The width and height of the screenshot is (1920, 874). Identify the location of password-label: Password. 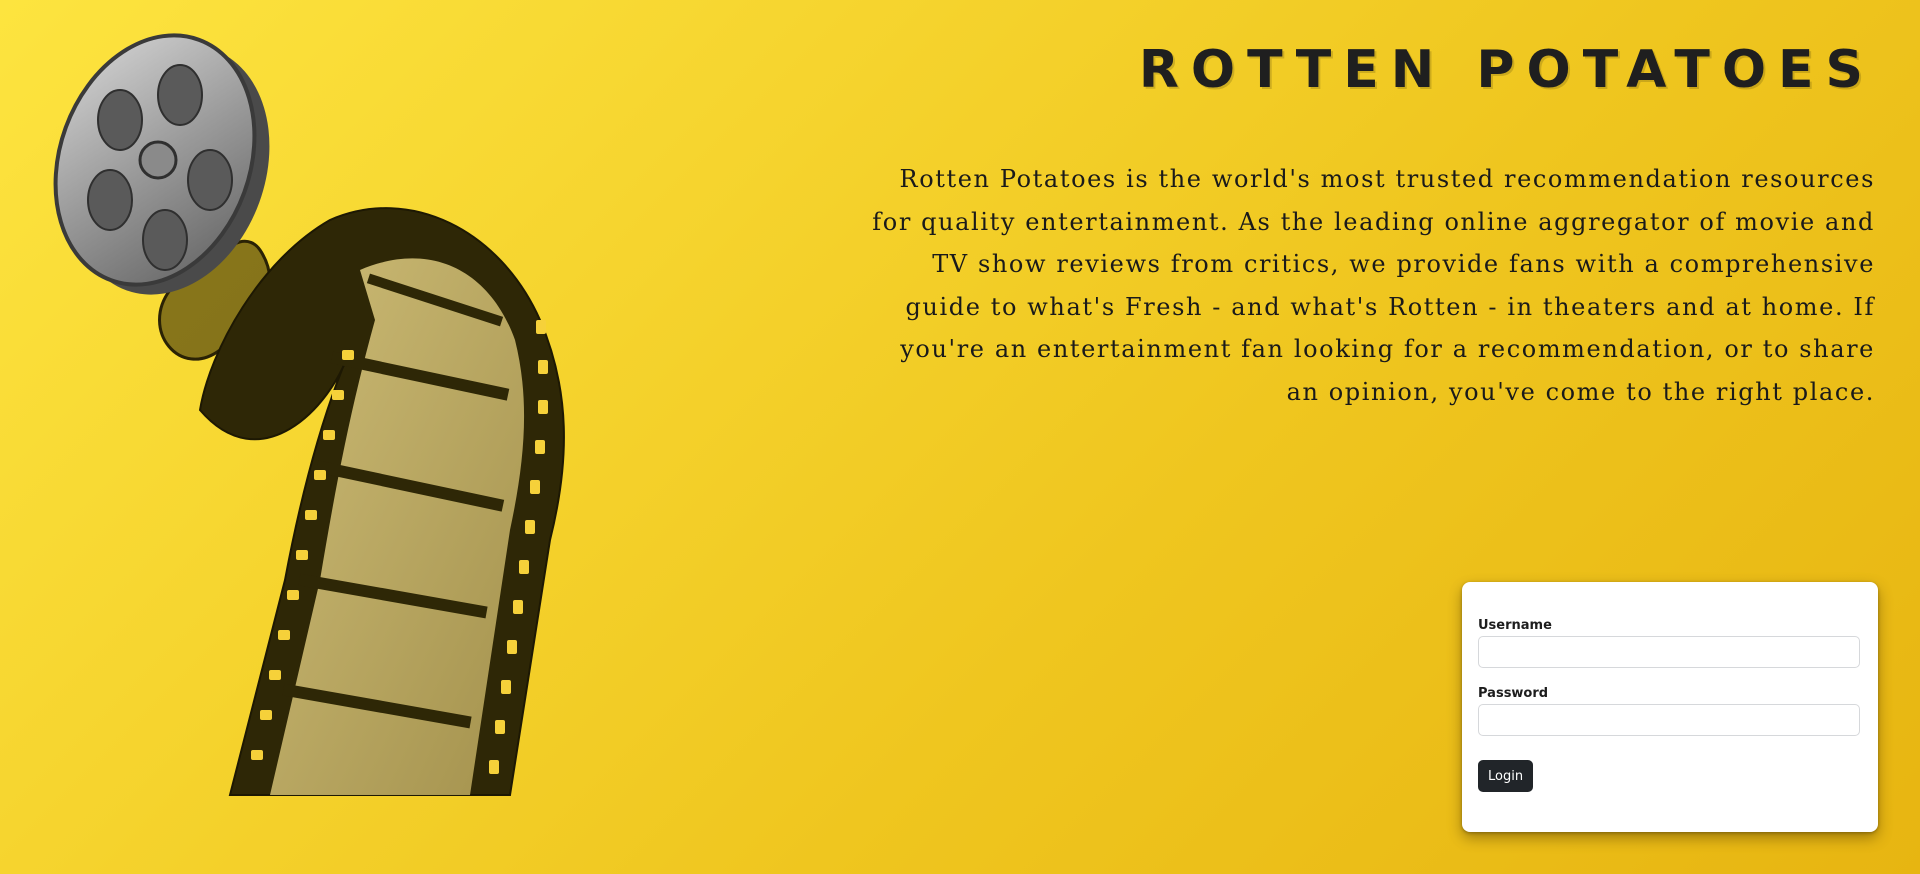
(1513, 693).